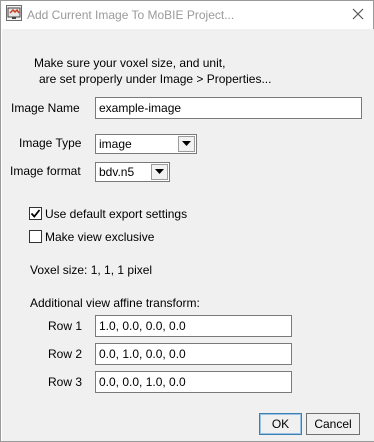 The height and width of the screenshot is (442, 374). What do you see at coordinates (333, 424) in the screenshot?
I see `cancel-button: Cancel` at bounding box center [333, 424].